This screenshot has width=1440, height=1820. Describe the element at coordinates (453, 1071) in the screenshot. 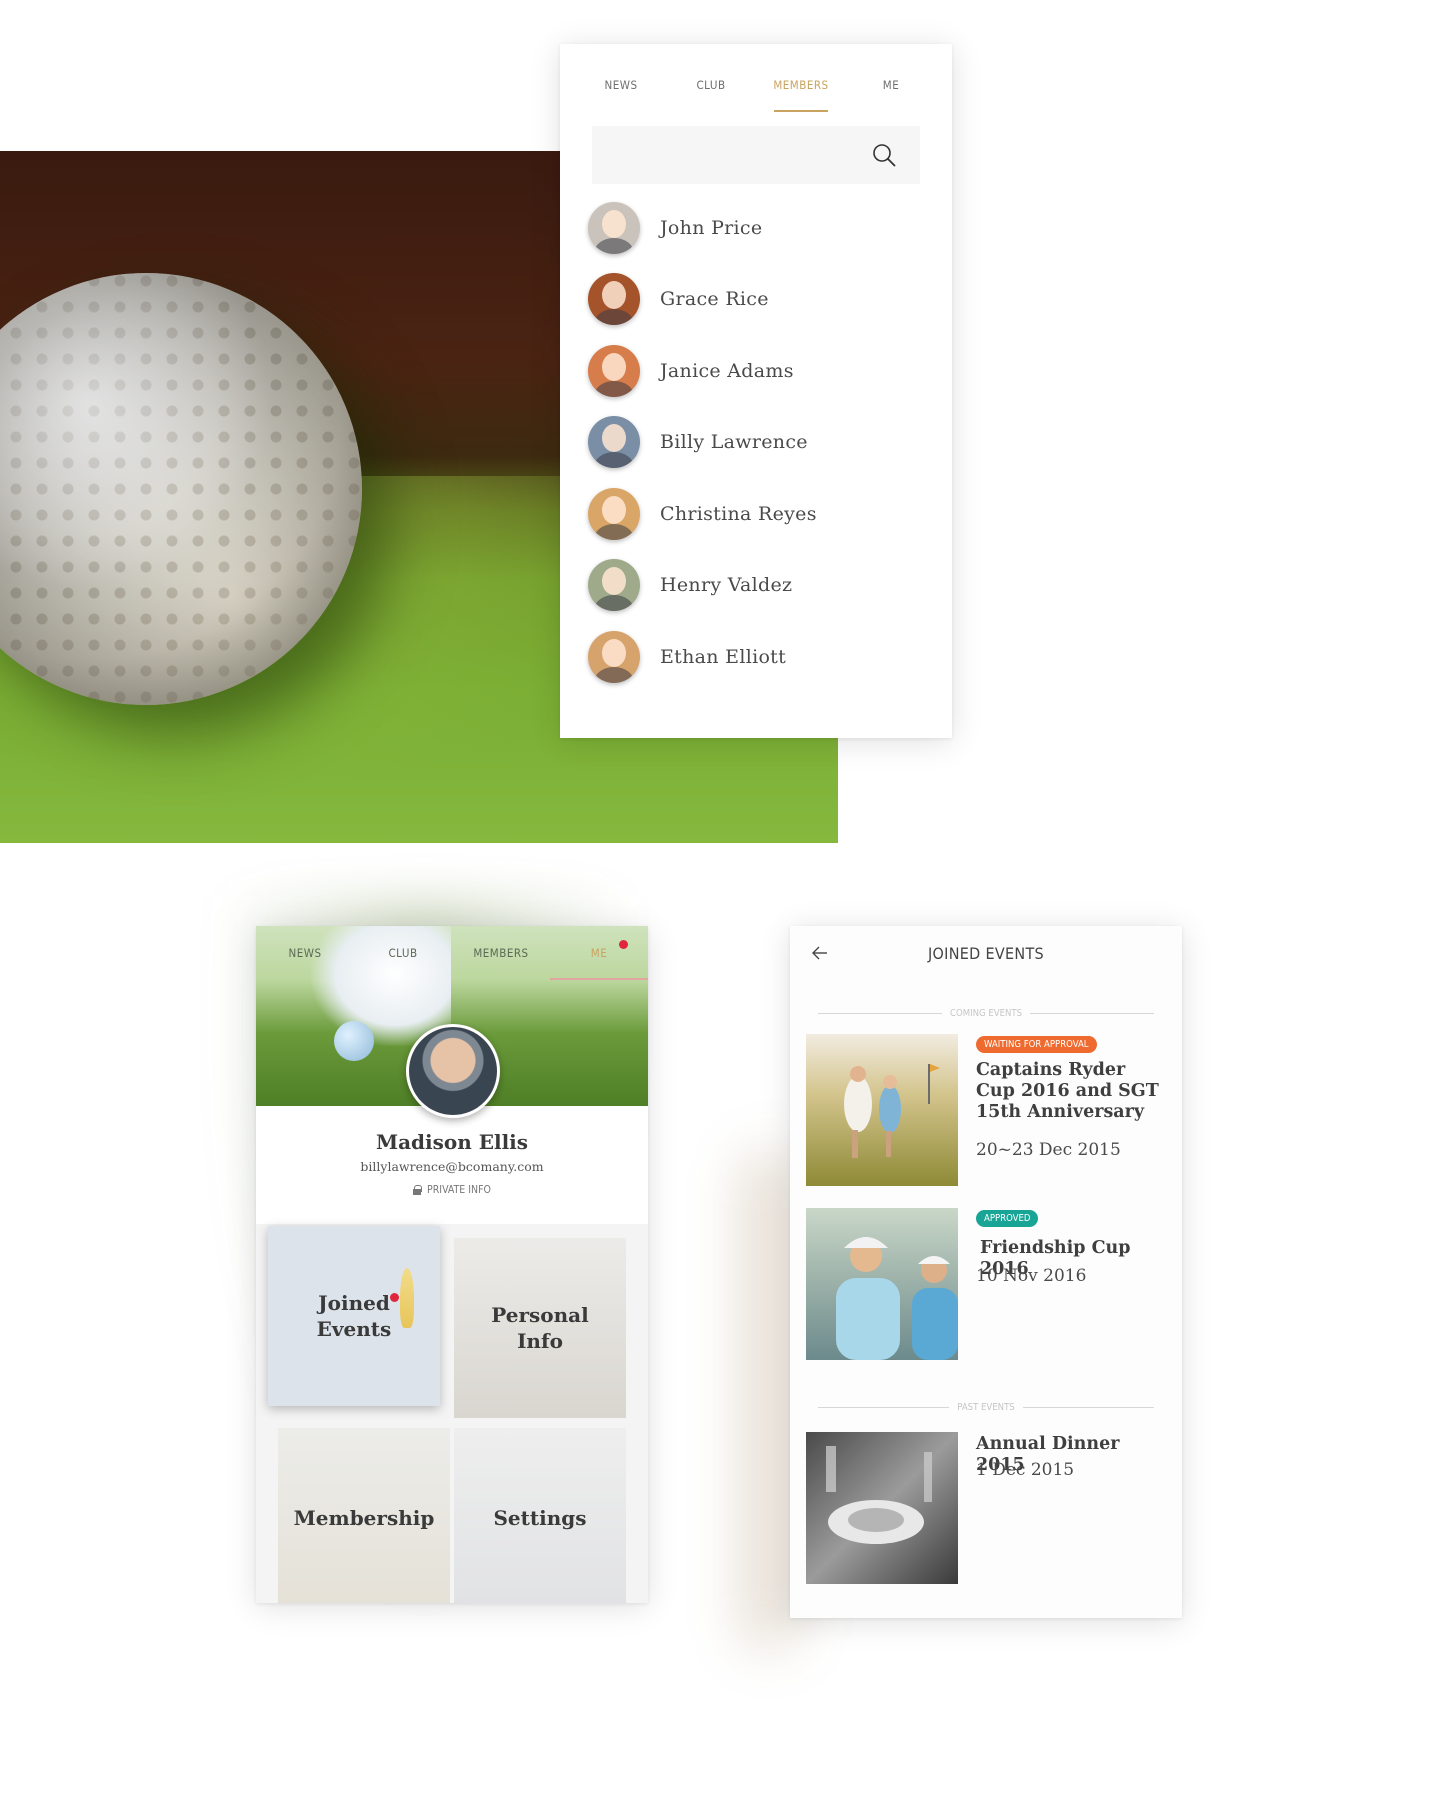

I see `profile-avatar` at that location.